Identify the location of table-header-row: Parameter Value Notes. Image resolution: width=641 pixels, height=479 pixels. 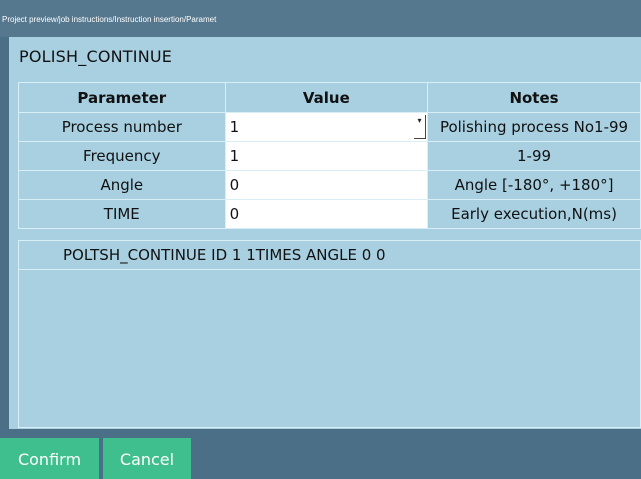
(329, 97).